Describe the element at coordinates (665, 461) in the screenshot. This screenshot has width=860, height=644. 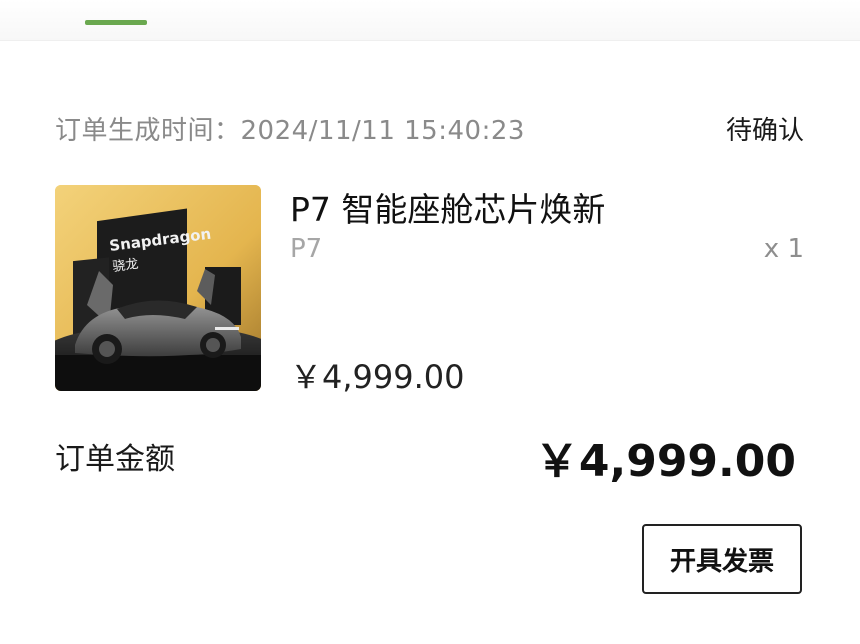
I see `order-total-amount: ￥4,999.00` at that location.